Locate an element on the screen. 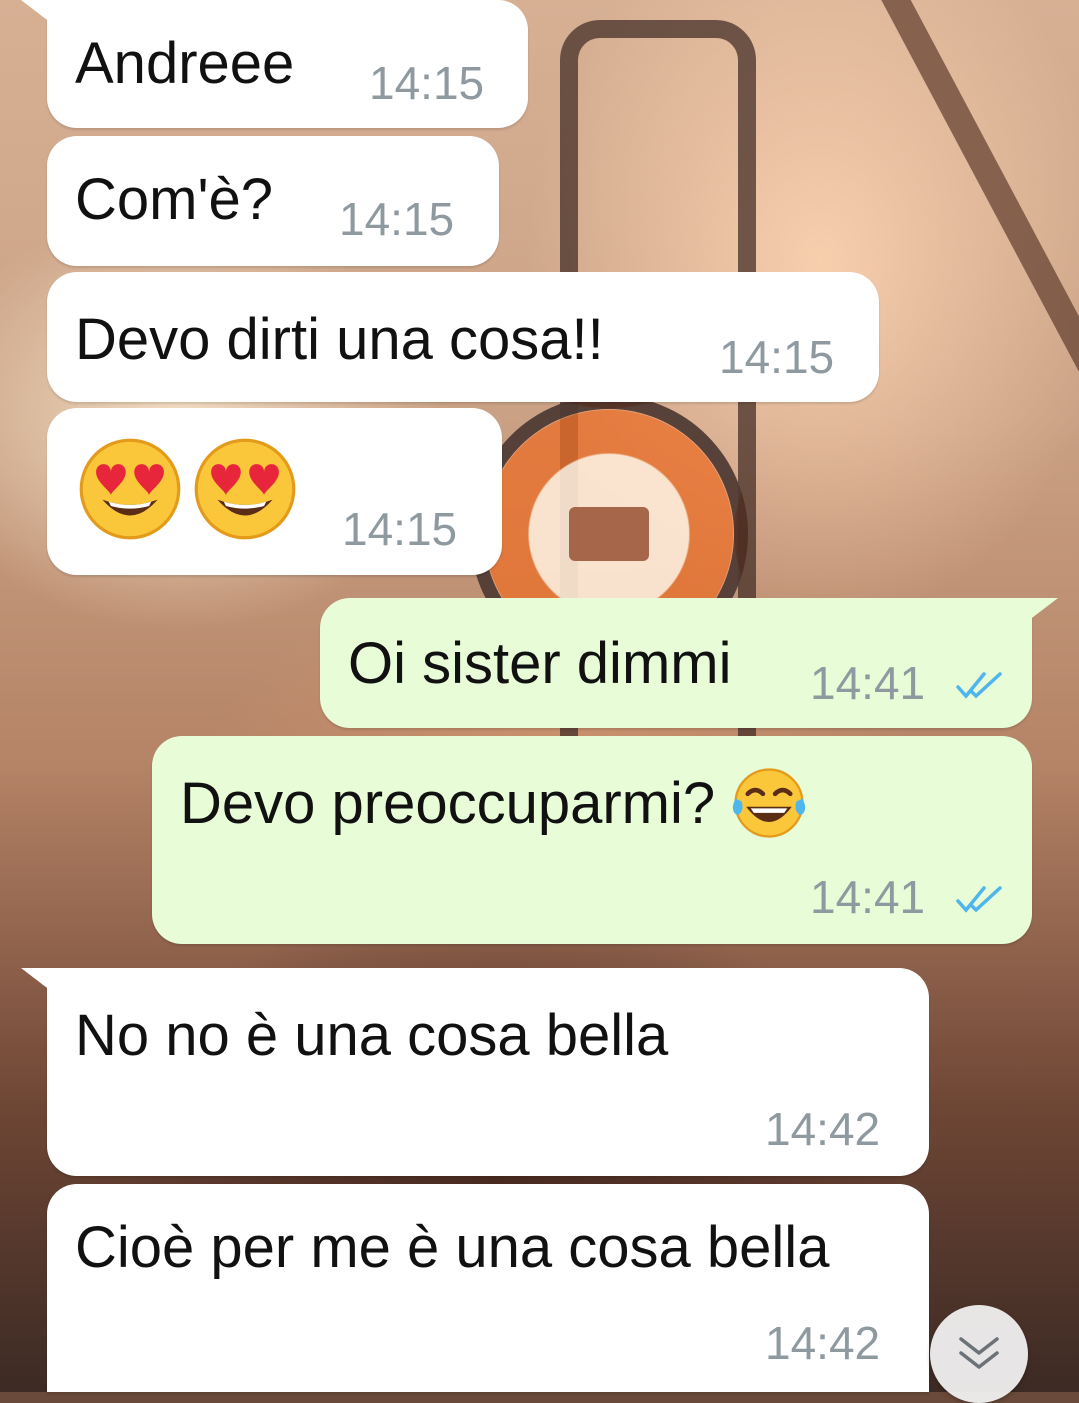  message-text: Oi sister dimmi is located at coordinates (540, 663).